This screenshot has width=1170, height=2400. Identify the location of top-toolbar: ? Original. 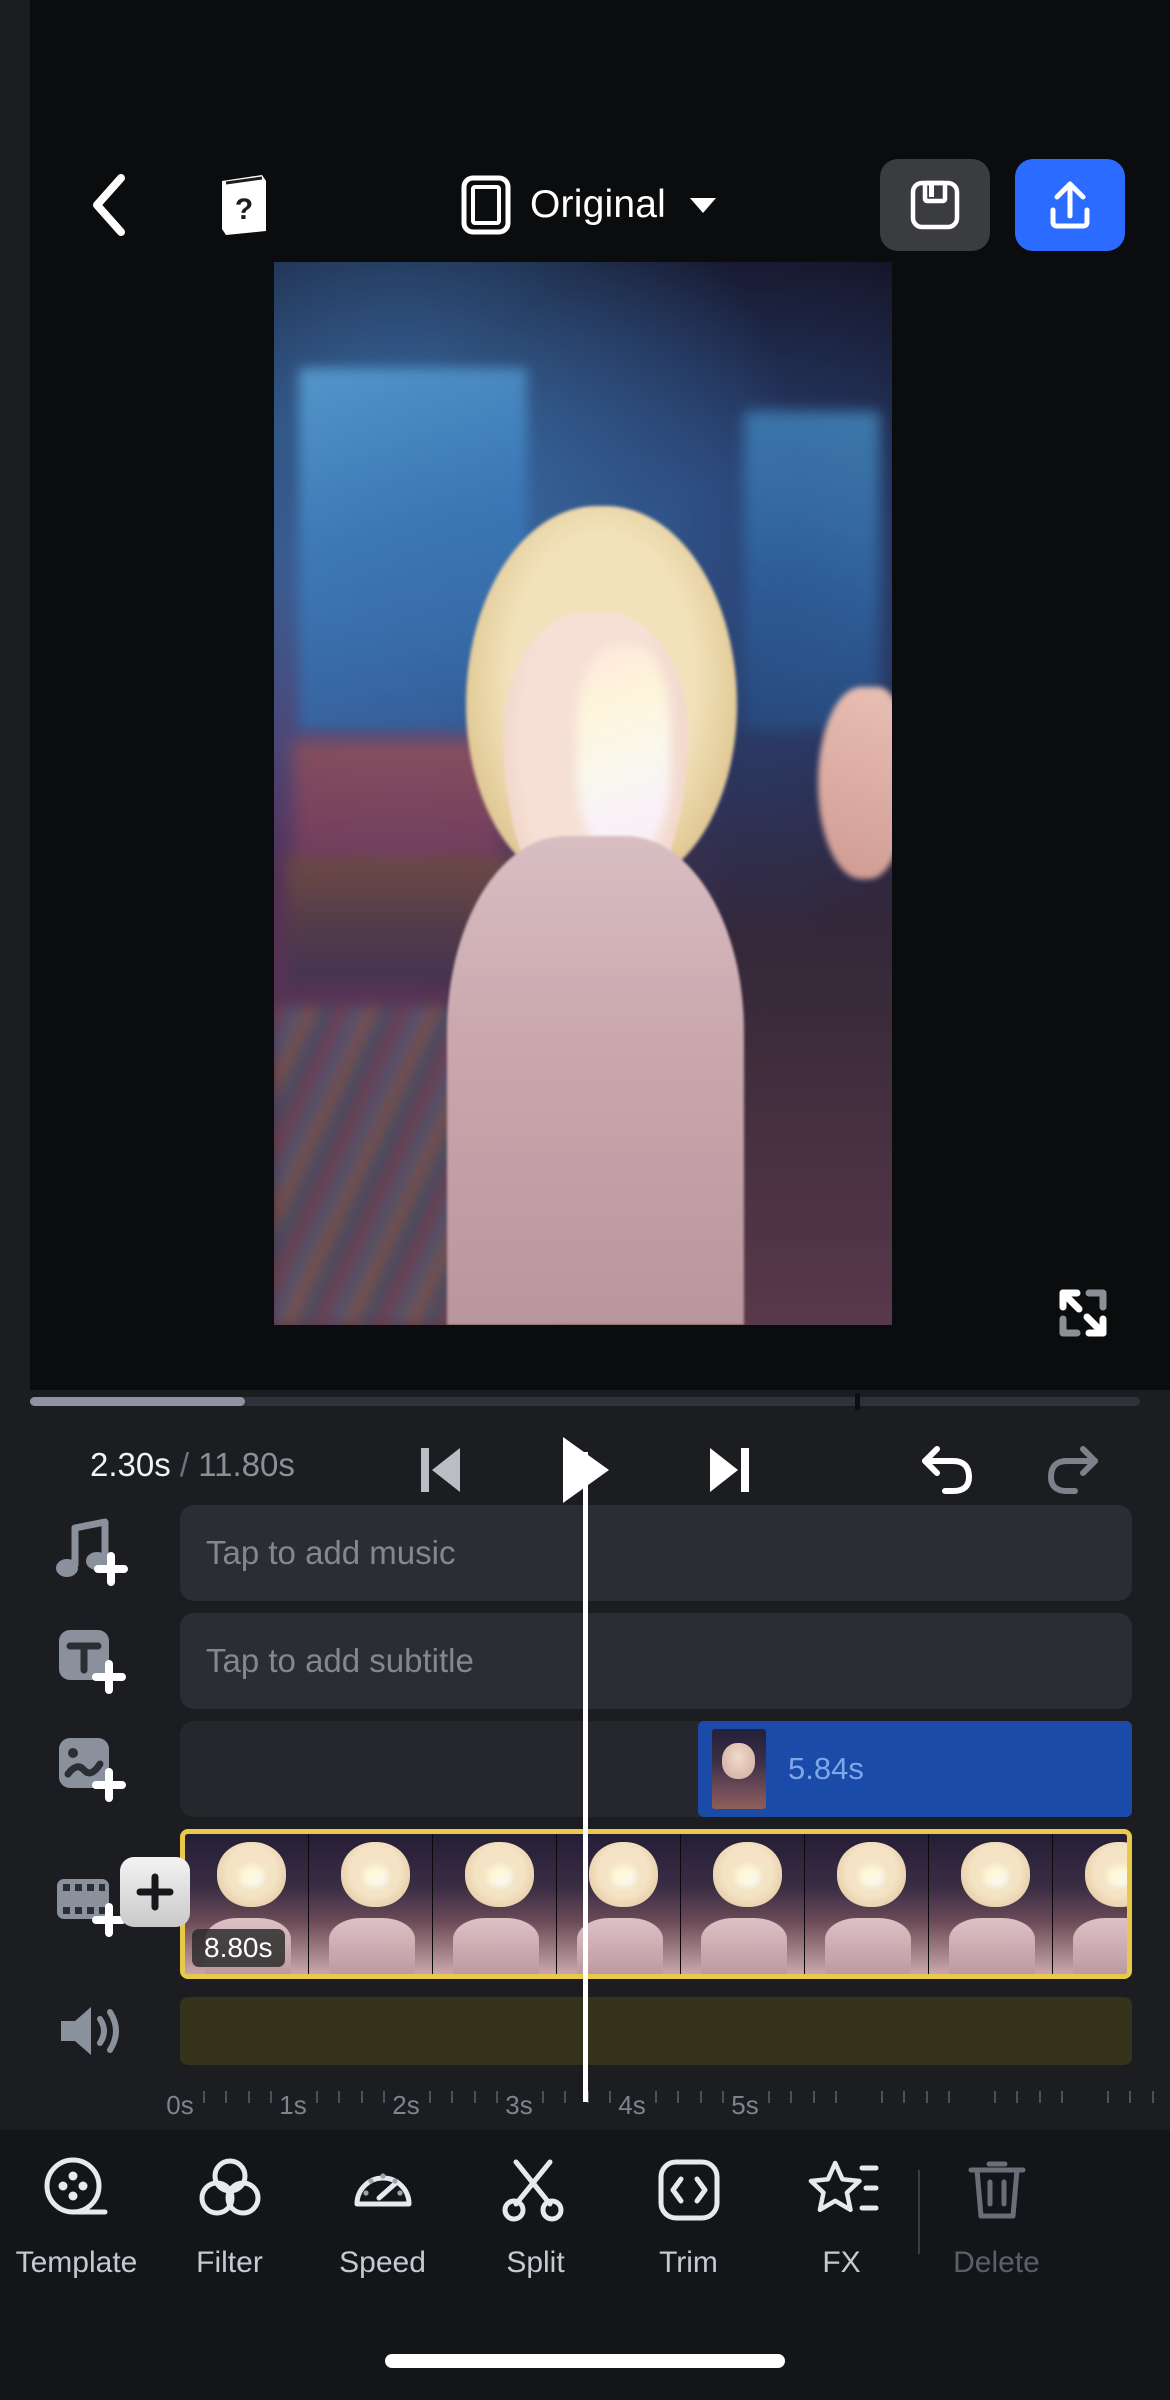
(600, 205).